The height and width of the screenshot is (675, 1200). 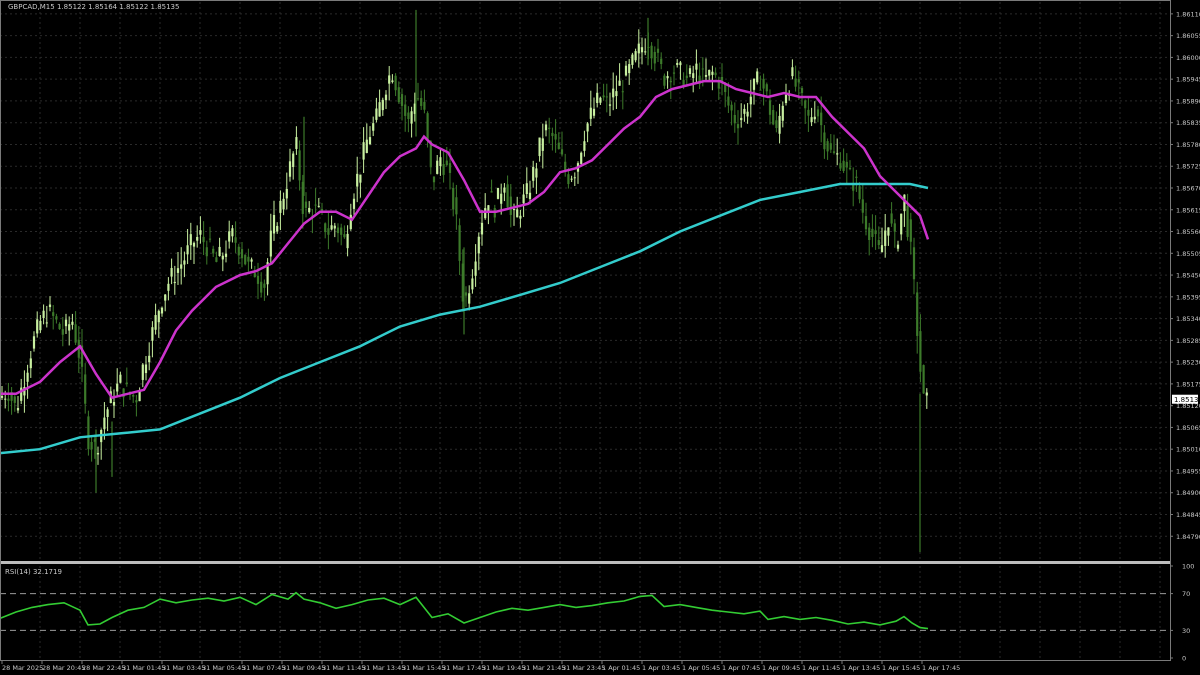 I want to click on y-tick-label: 1.84955, so click(x=1188, y=471).